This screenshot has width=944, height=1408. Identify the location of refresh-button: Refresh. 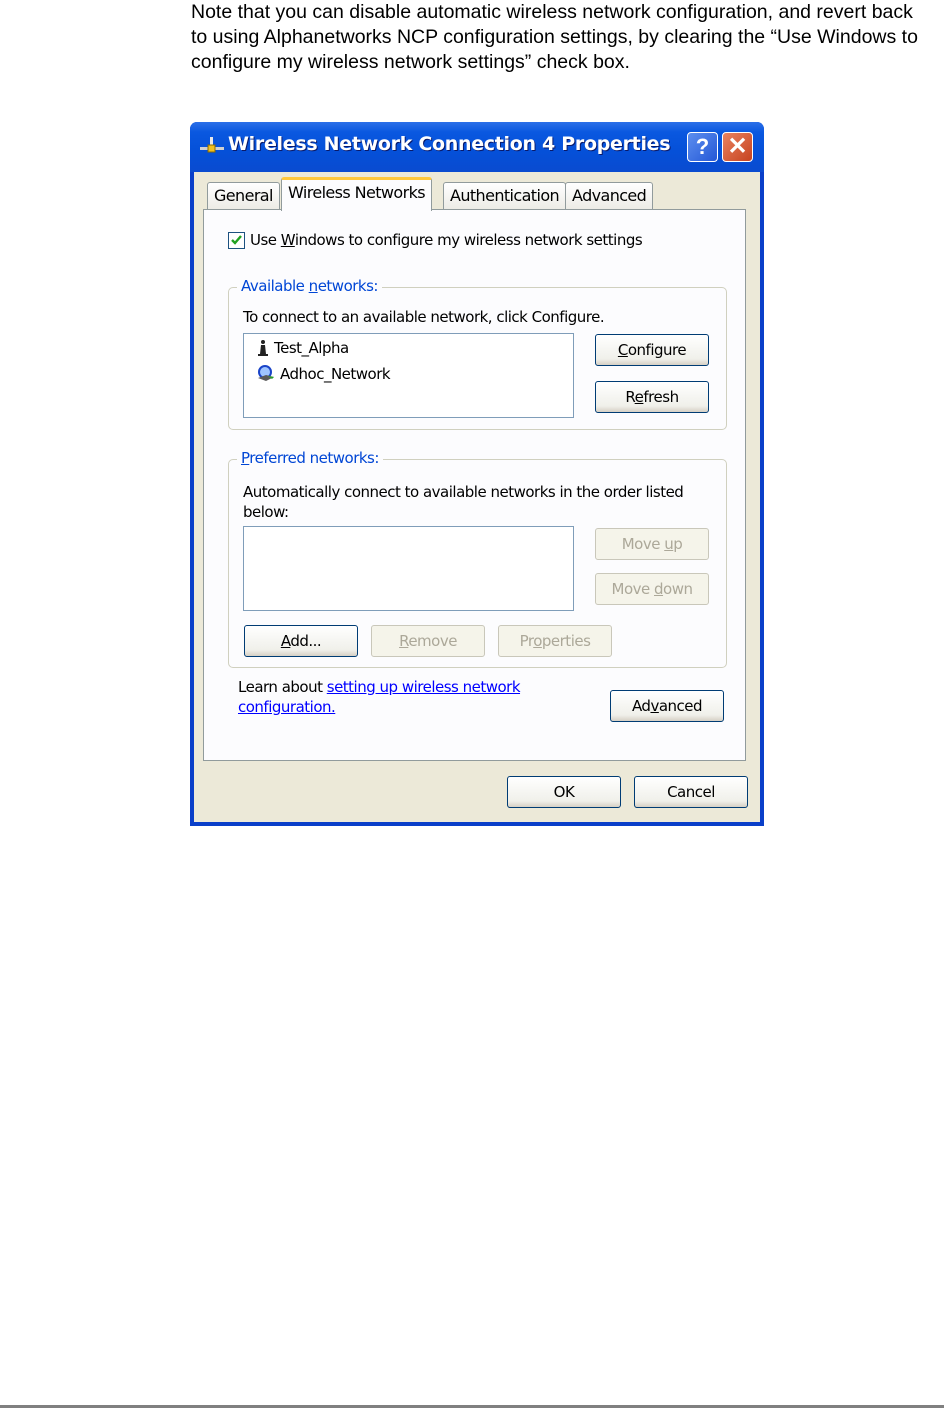
(652, 397).